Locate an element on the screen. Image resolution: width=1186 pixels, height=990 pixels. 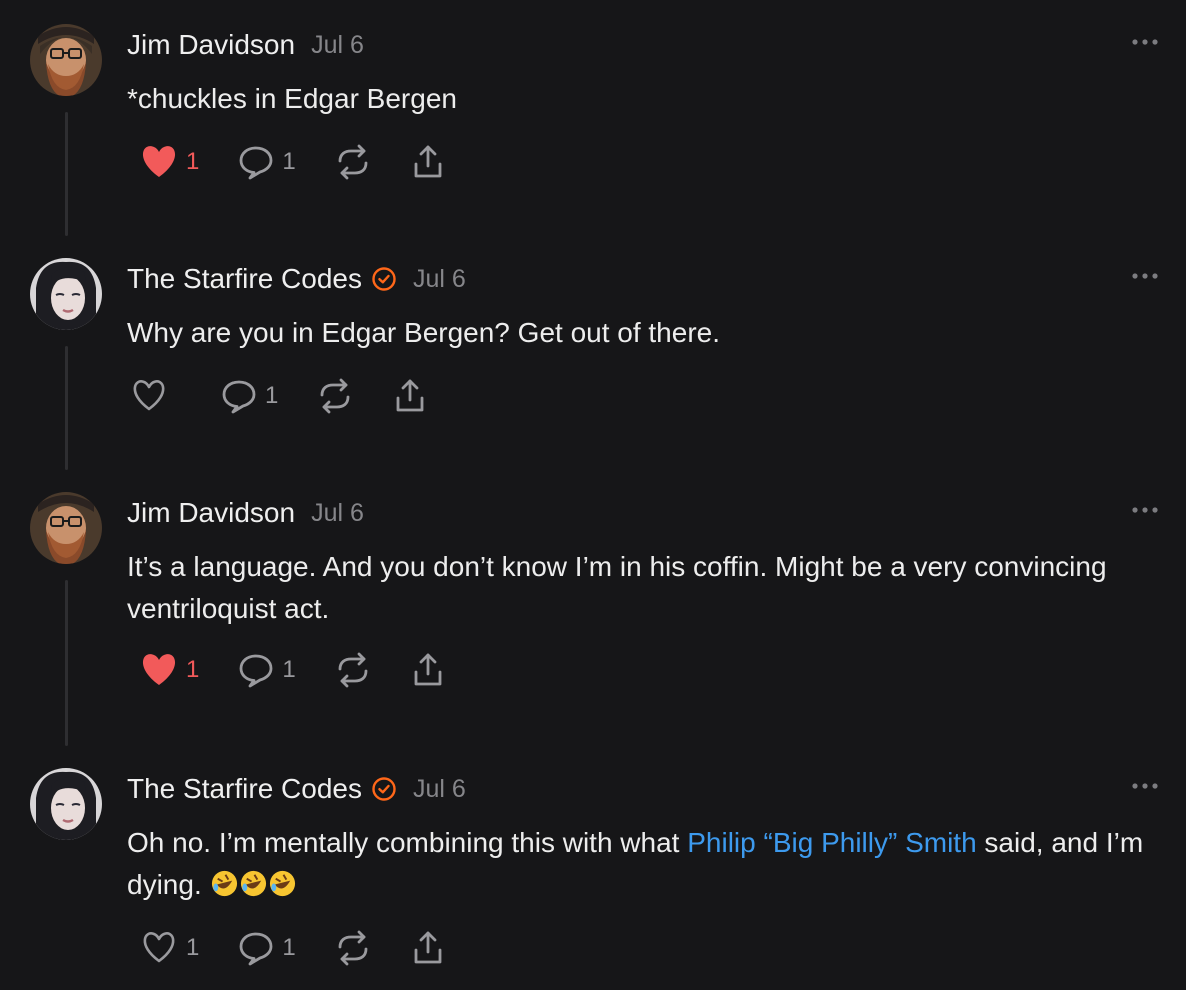
action-bar: 1 is located at coordinates (298, 396).